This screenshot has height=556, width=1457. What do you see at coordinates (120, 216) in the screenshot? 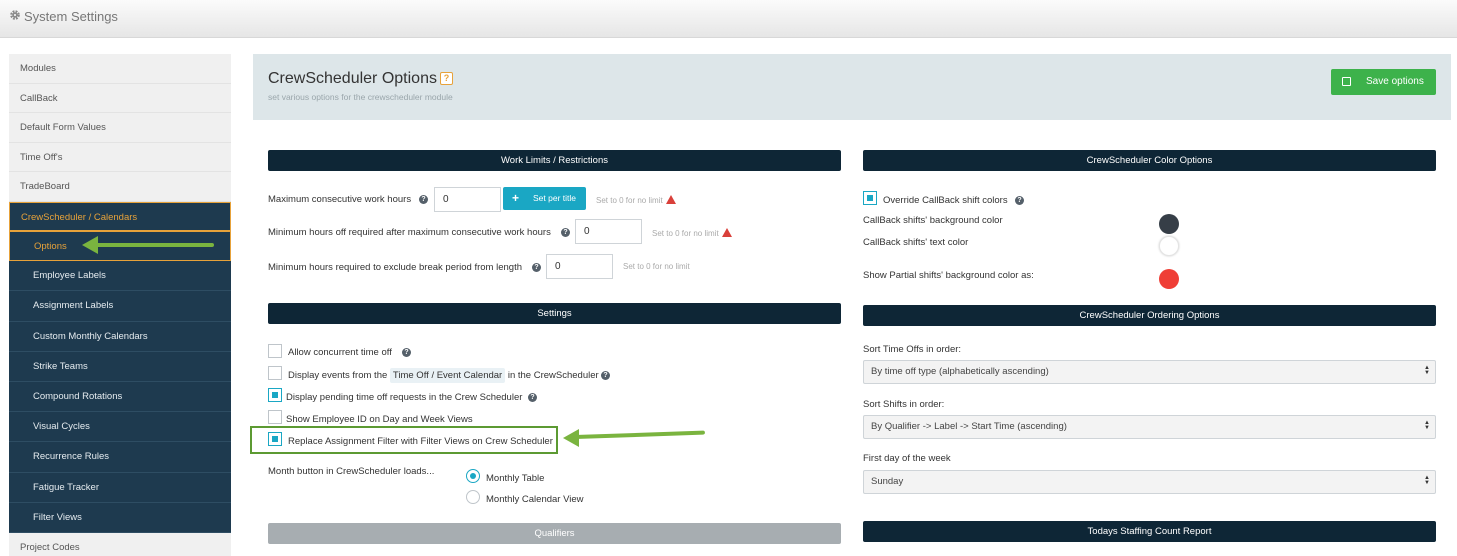
I see `sidebar-item-crewscheduler: CrewScheduler / Calendars` at bounding box center [120, 216].